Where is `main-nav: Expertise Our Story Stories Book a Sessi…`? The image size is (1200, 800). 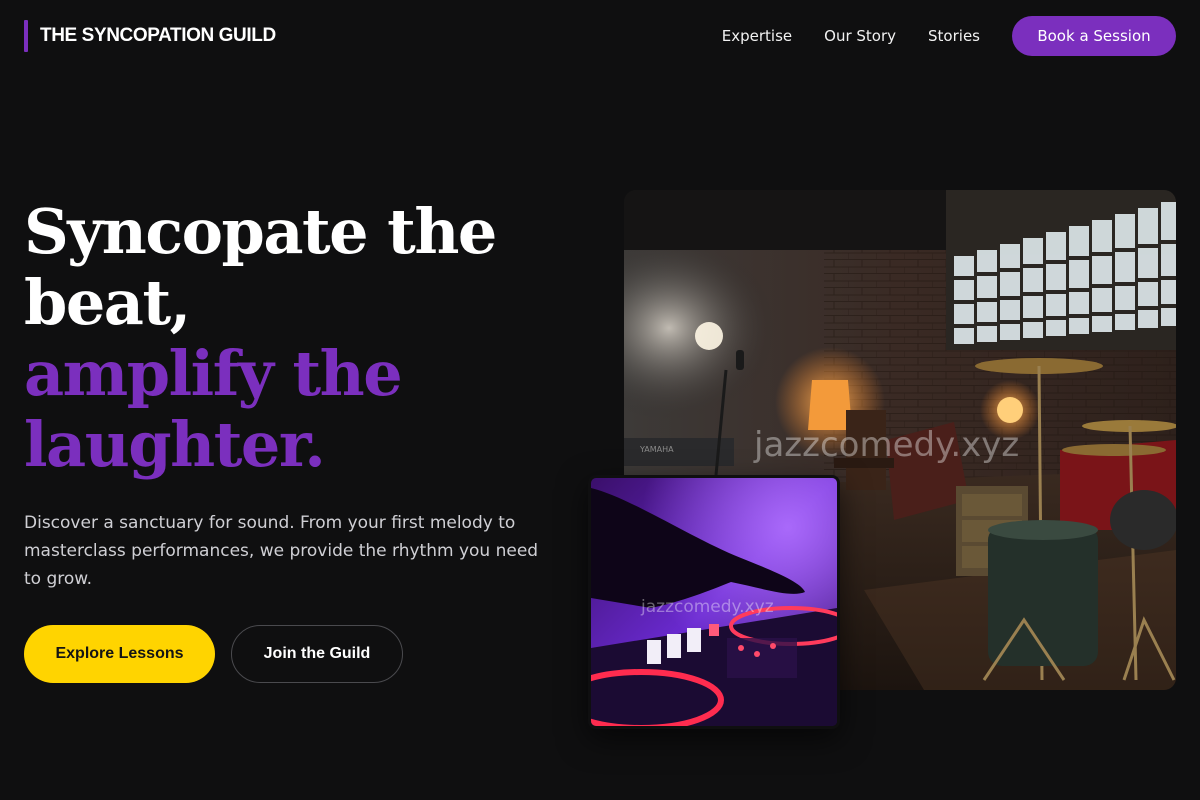
main-nav: Expertise Our Story Stories Book a Sessi… is located at coordinates (949, 36).